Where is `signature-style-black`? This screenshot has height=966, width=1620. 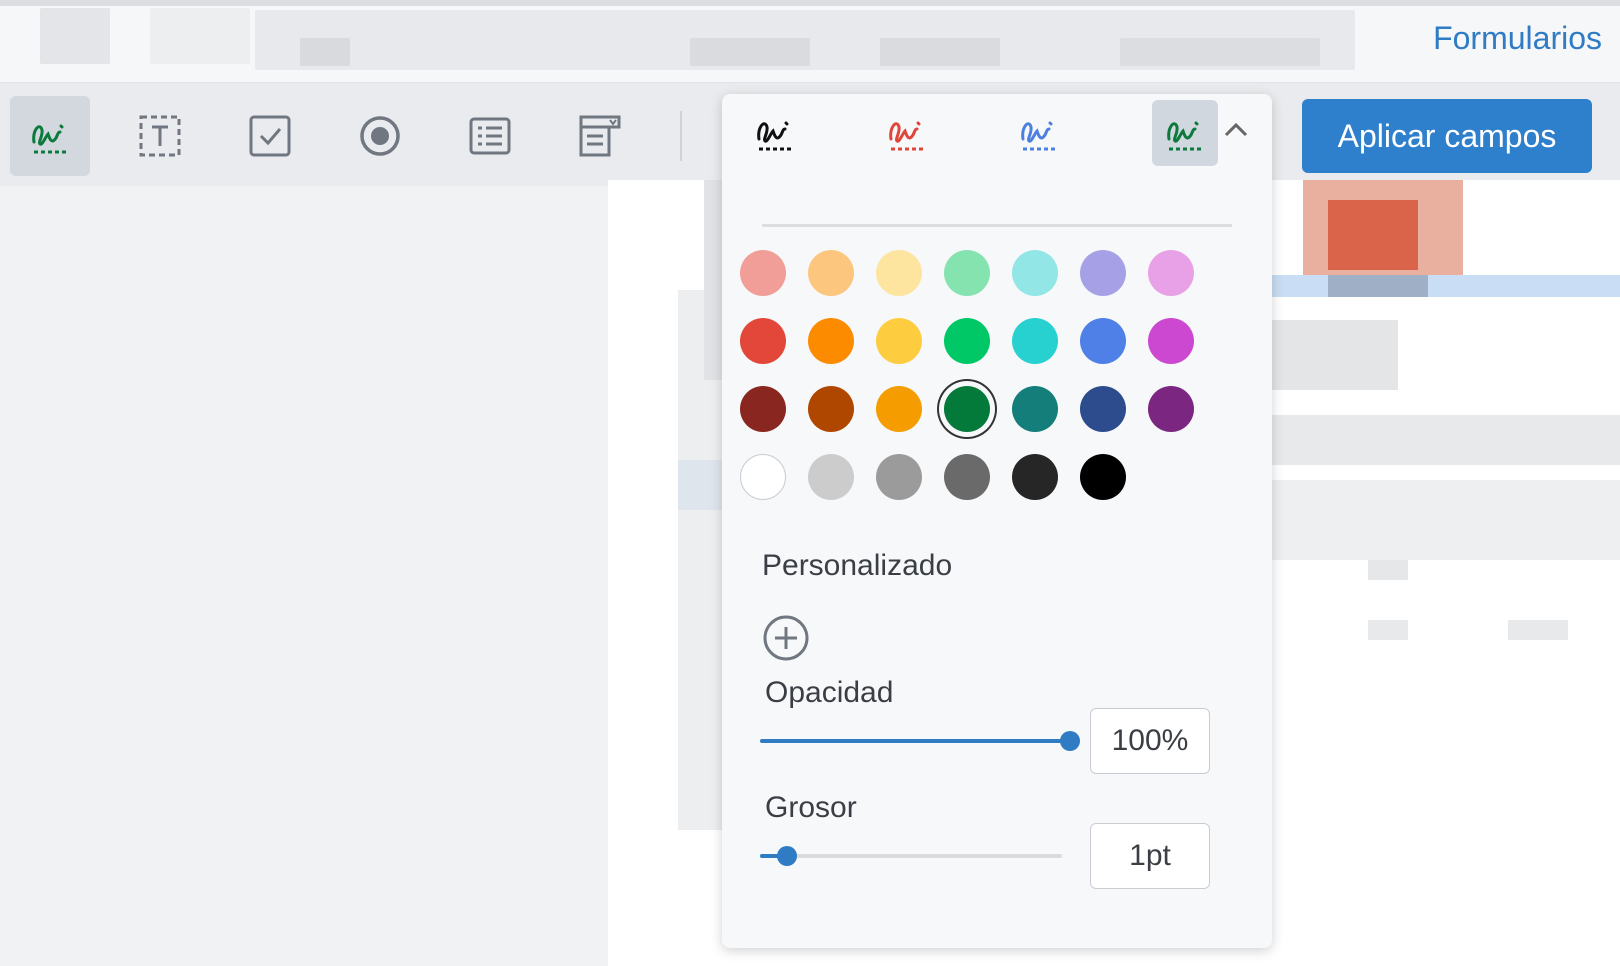
signature-style-black is located at coordinates (775, 133).